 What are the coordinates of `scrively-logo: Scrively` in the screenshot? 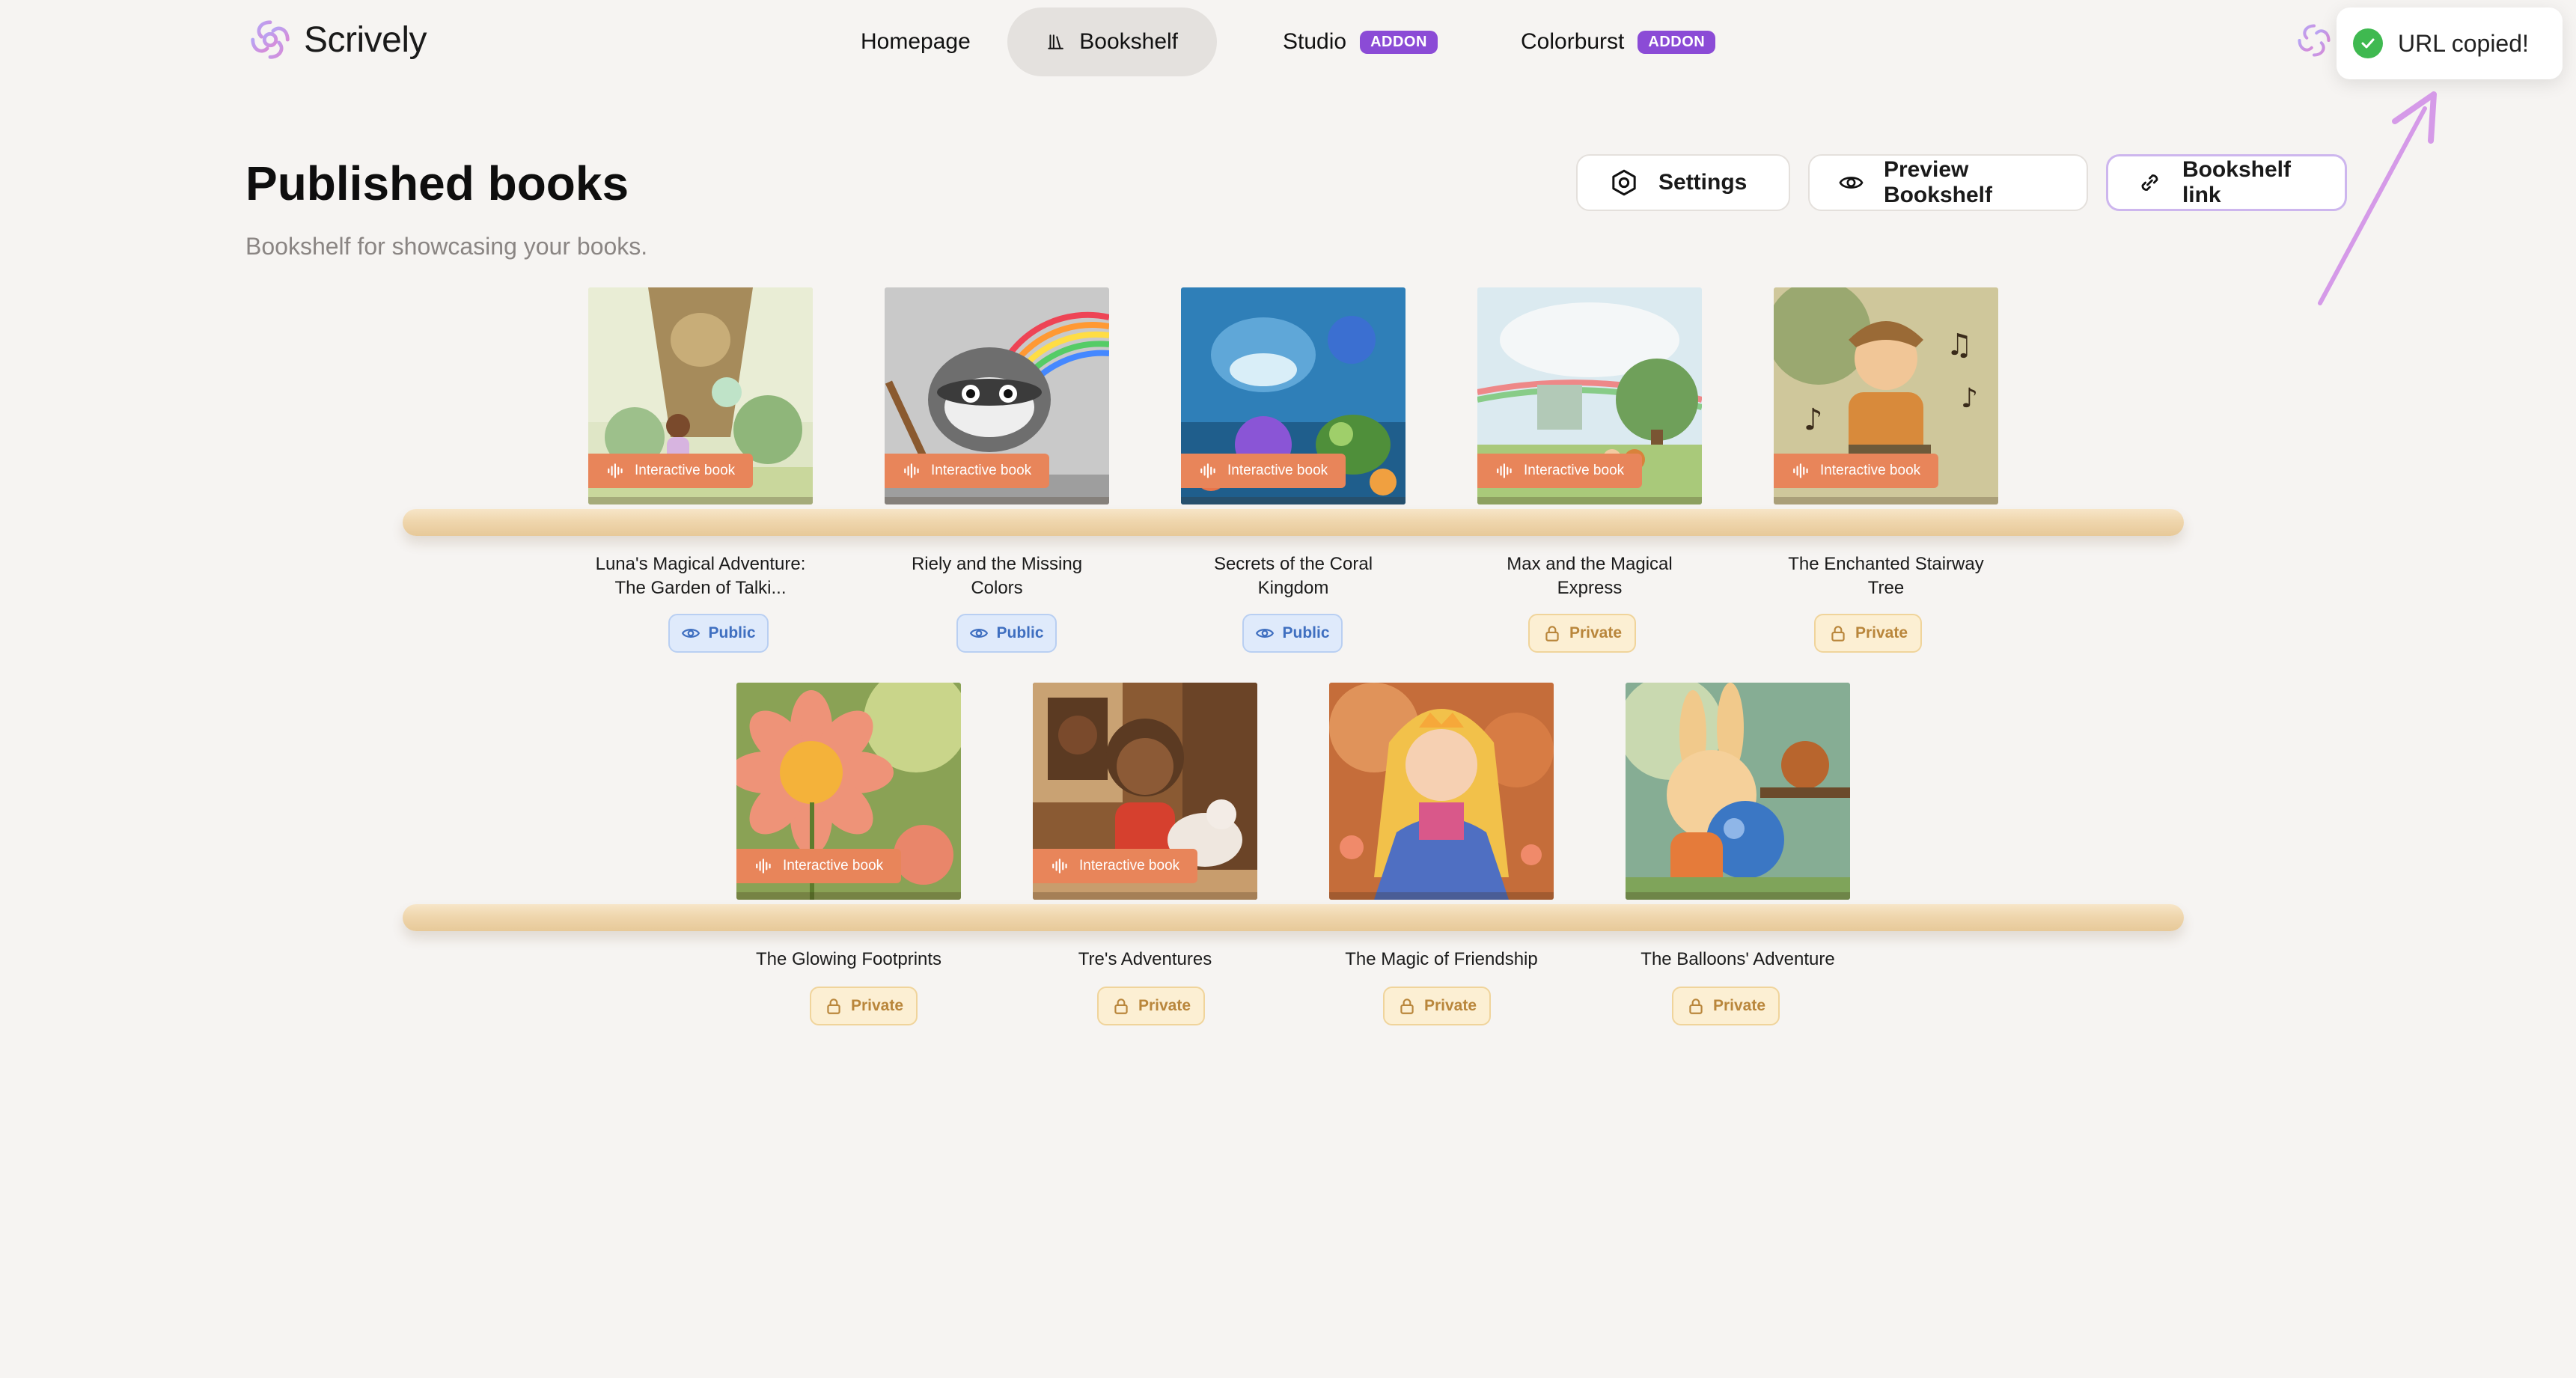 It's located at (337, 39).